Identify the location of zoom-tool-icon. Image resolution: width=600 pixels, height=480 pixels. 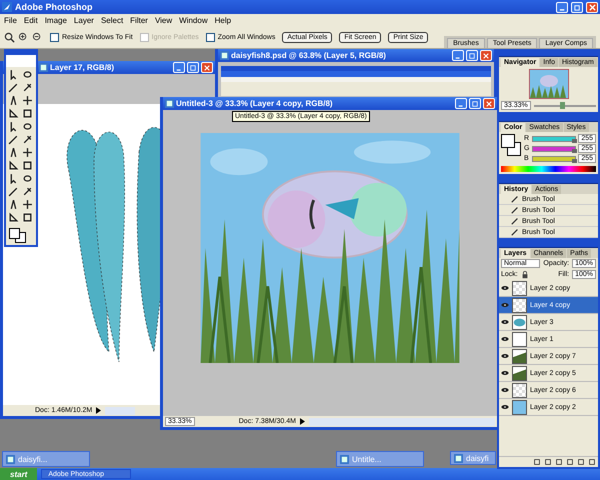
(9, 37).